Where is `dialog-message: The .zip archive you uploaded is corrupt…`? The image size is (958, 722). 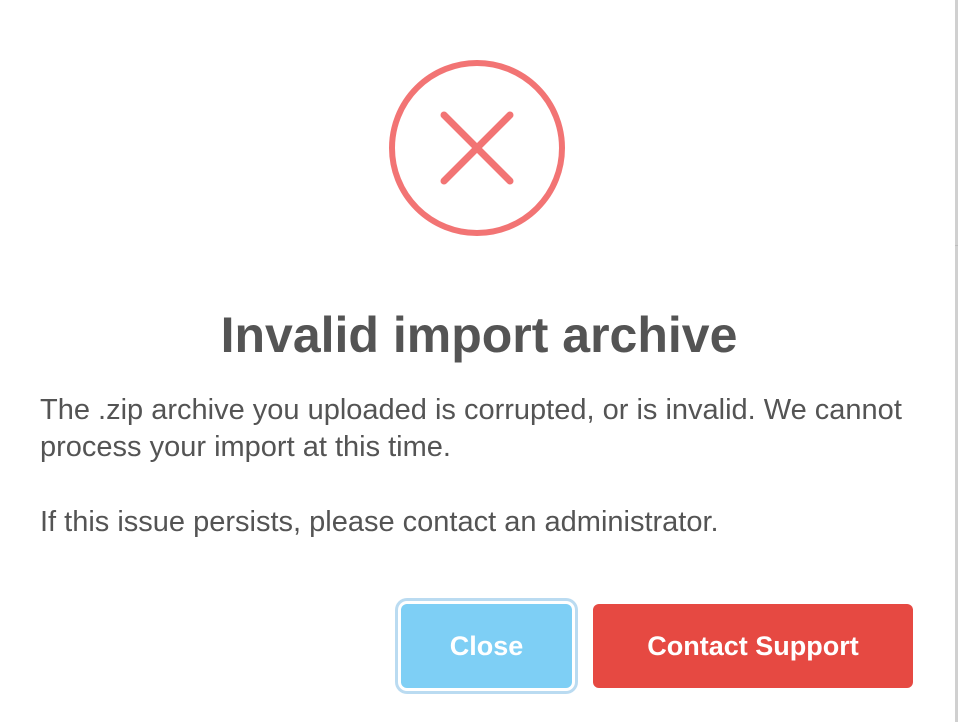 dialog-message: The .zip archive you uploaded is corrupt… is located at coordinates (471, 428).